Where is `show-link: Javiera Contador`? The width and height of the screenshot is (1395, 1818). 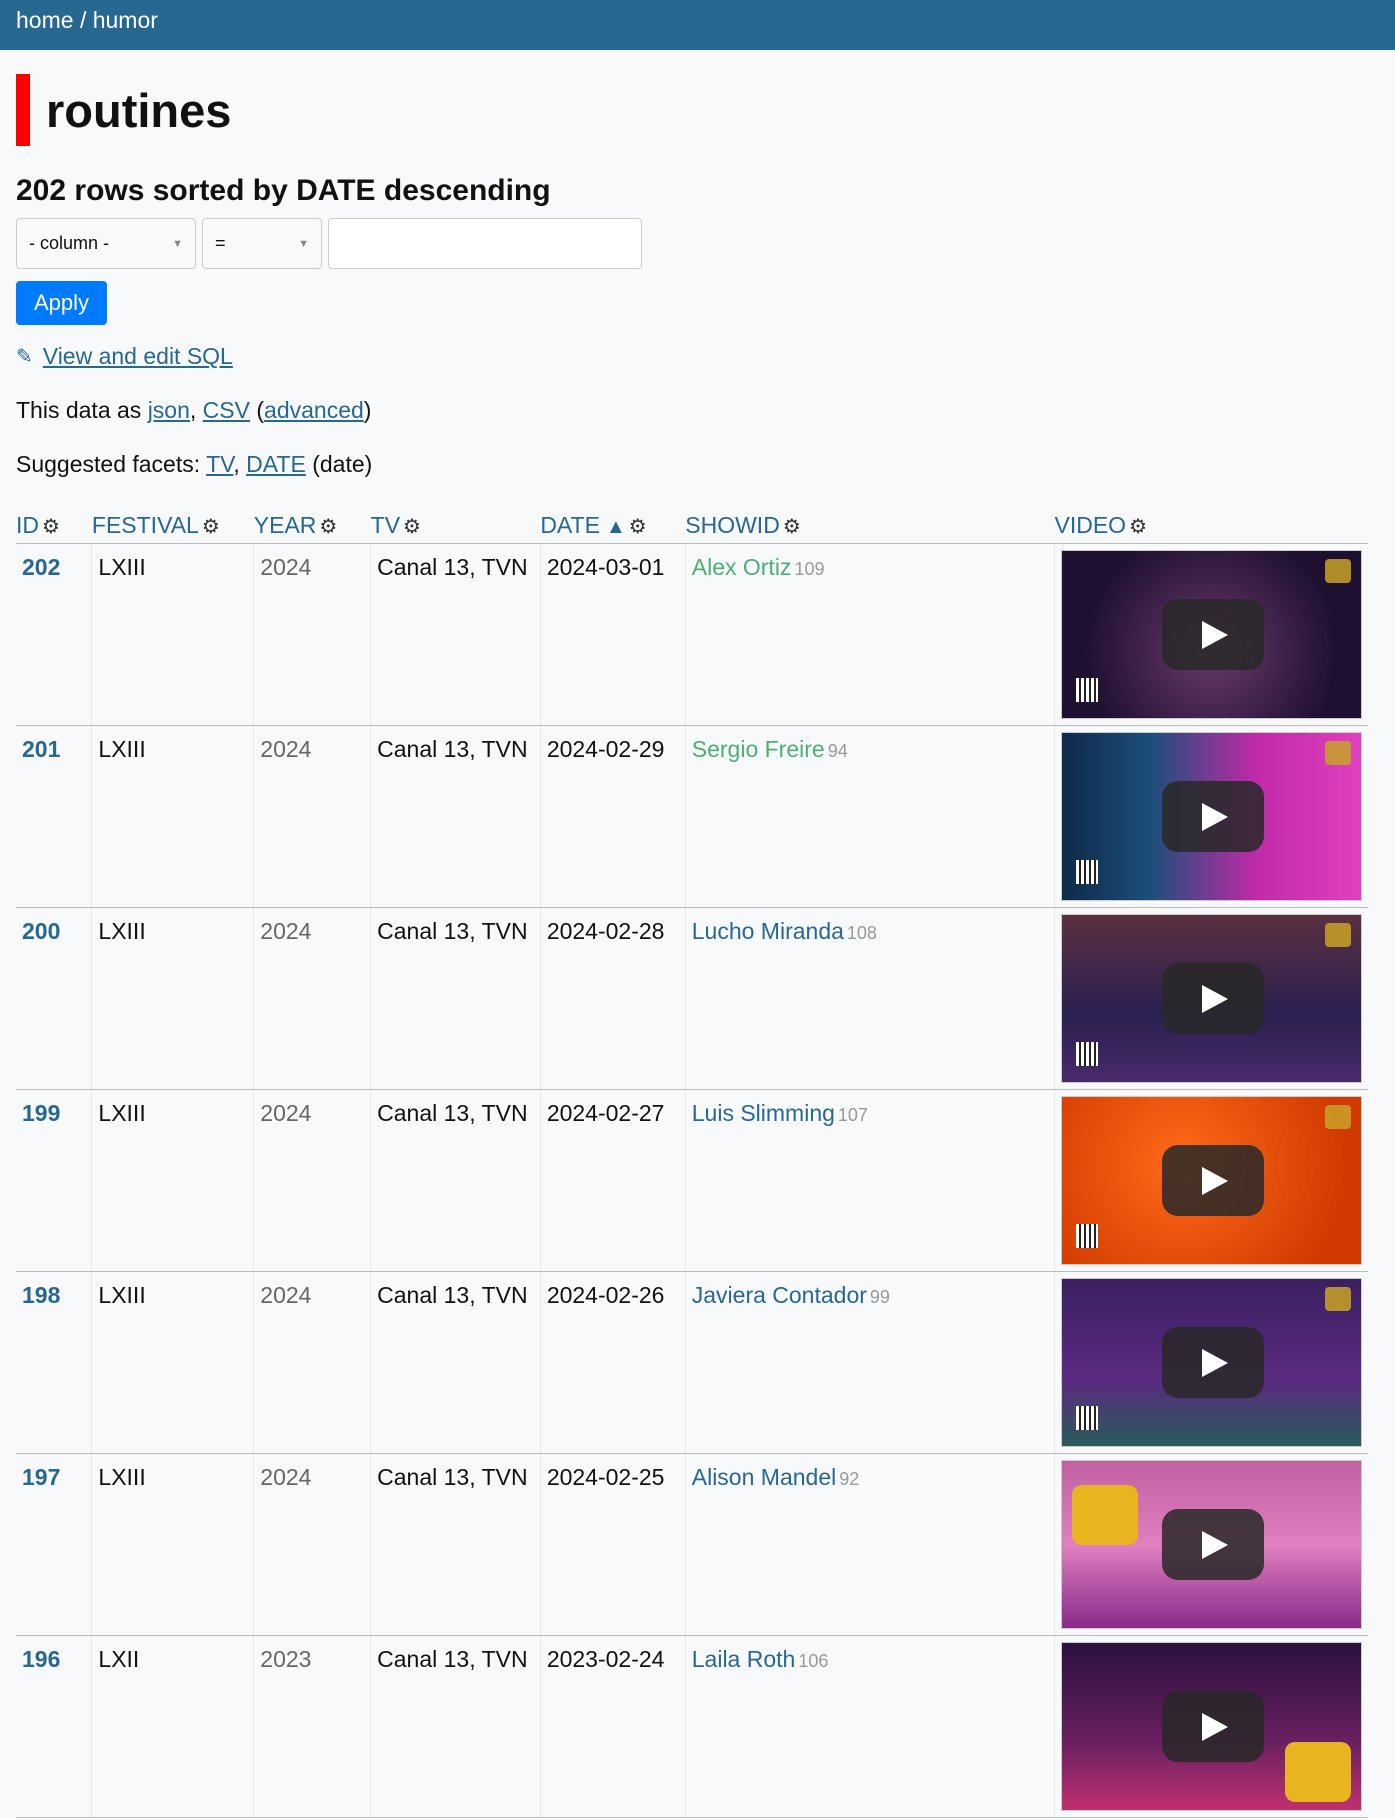 show-link: Javiera Contador is located at coordinates (779, 1295).